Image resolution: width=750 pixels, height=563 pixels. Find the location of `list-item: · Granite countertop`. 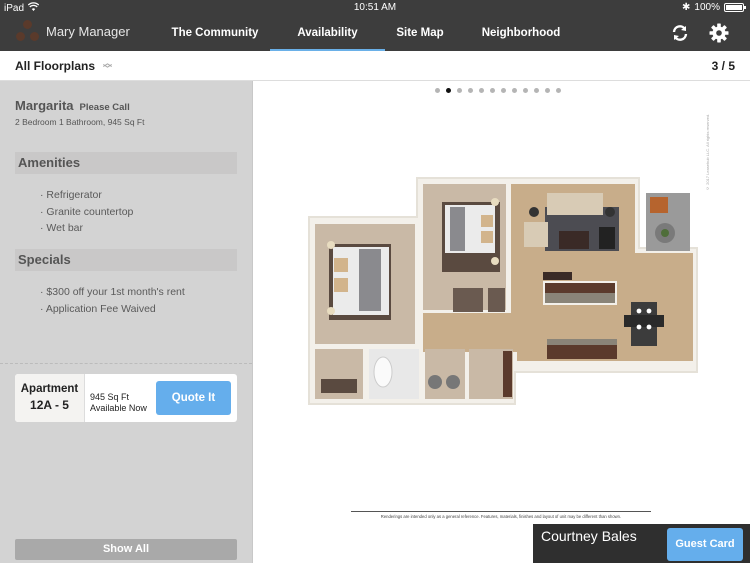

list-item: · Granite countertop is located at coordinates (87, 211).